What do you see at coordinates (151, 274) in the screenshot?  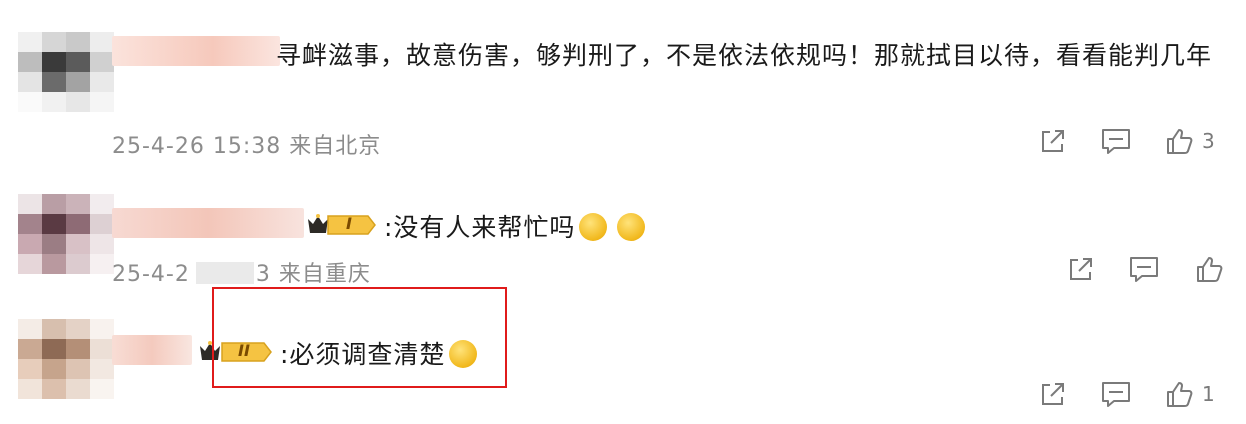 I see `comment-time: 25-4-2` at bounding box center [151, 274].